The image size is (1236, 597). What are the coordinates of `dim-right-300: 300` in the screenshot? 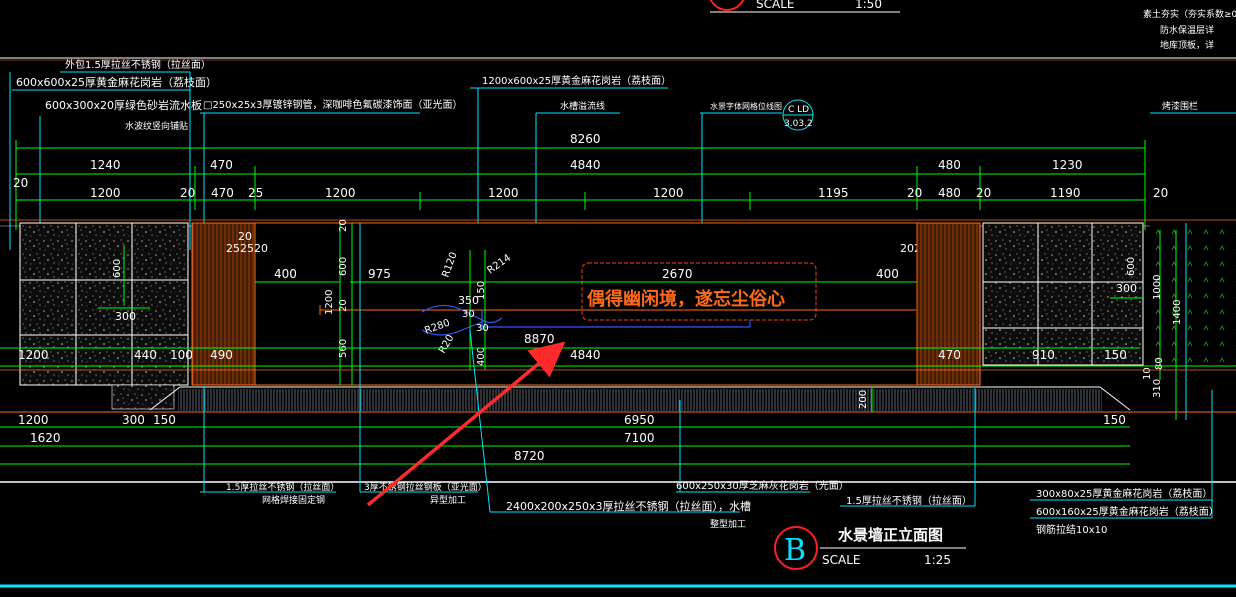 It's located at (1126, 288).